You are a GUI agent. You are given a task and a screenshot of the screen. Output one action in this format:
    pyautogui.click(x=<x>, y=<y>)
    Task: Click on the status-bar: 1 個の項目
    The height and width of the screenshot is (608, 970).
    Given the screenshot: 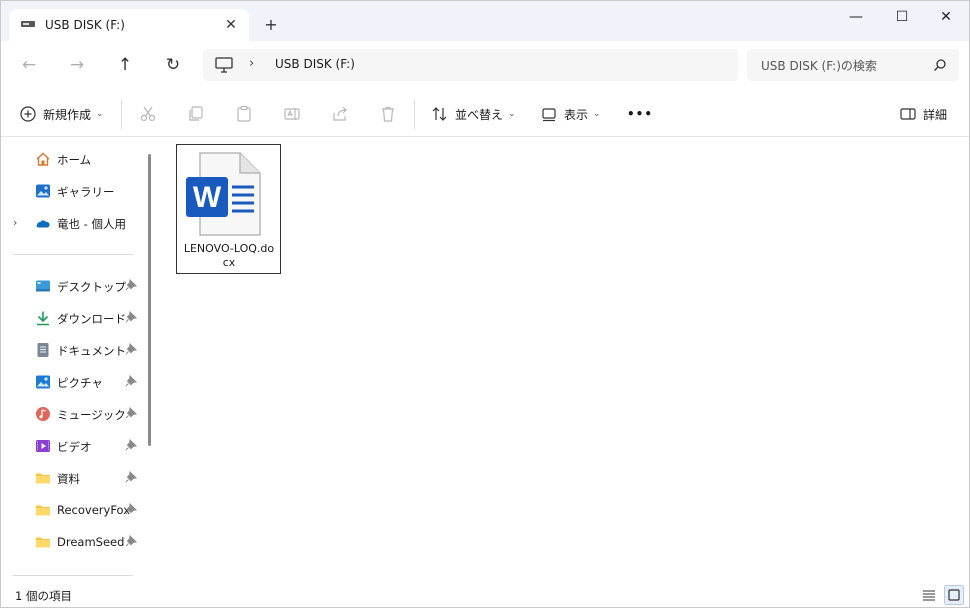 What is the action you would take?
    pyautogui.click(x=485, y=595)
    